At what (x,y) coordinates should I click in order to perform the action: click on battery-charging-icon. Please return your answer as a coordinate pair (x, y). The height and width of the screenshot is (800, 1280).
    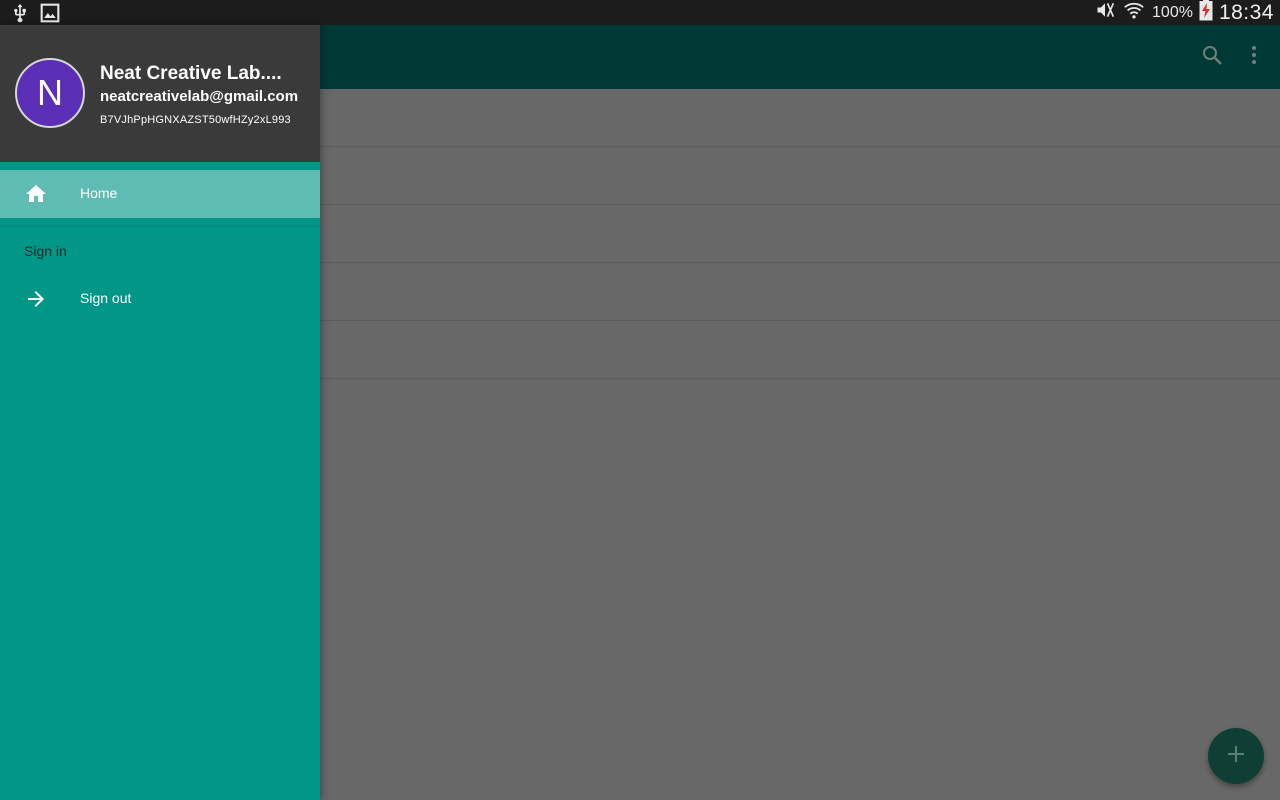
    Looking at the image, I should click on (1206, 13).